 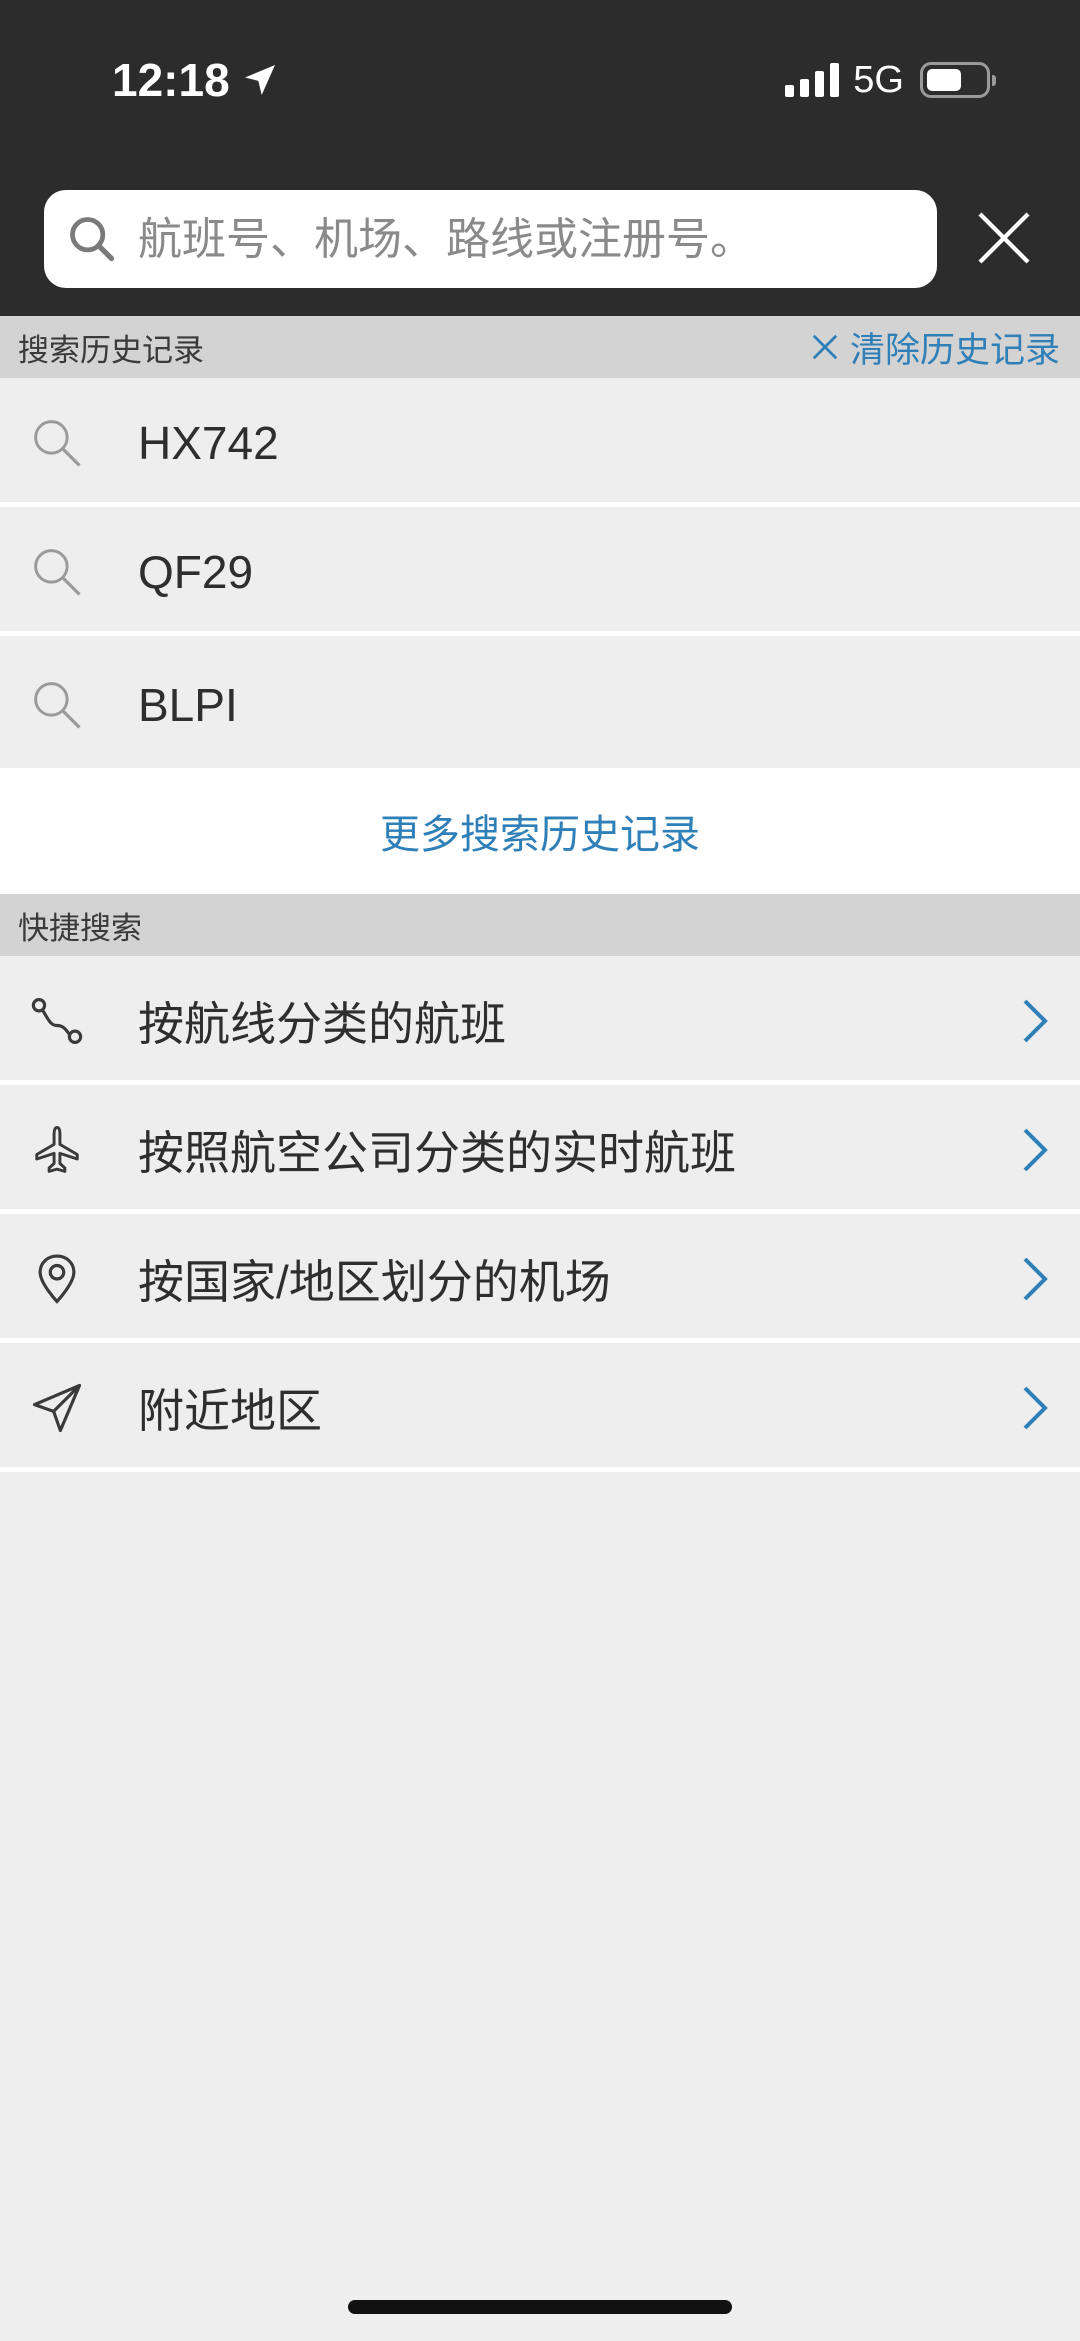 I want to click on quick-search-item-label: 按照航空公司分类的实时航班, so click(x=437, y=1152).